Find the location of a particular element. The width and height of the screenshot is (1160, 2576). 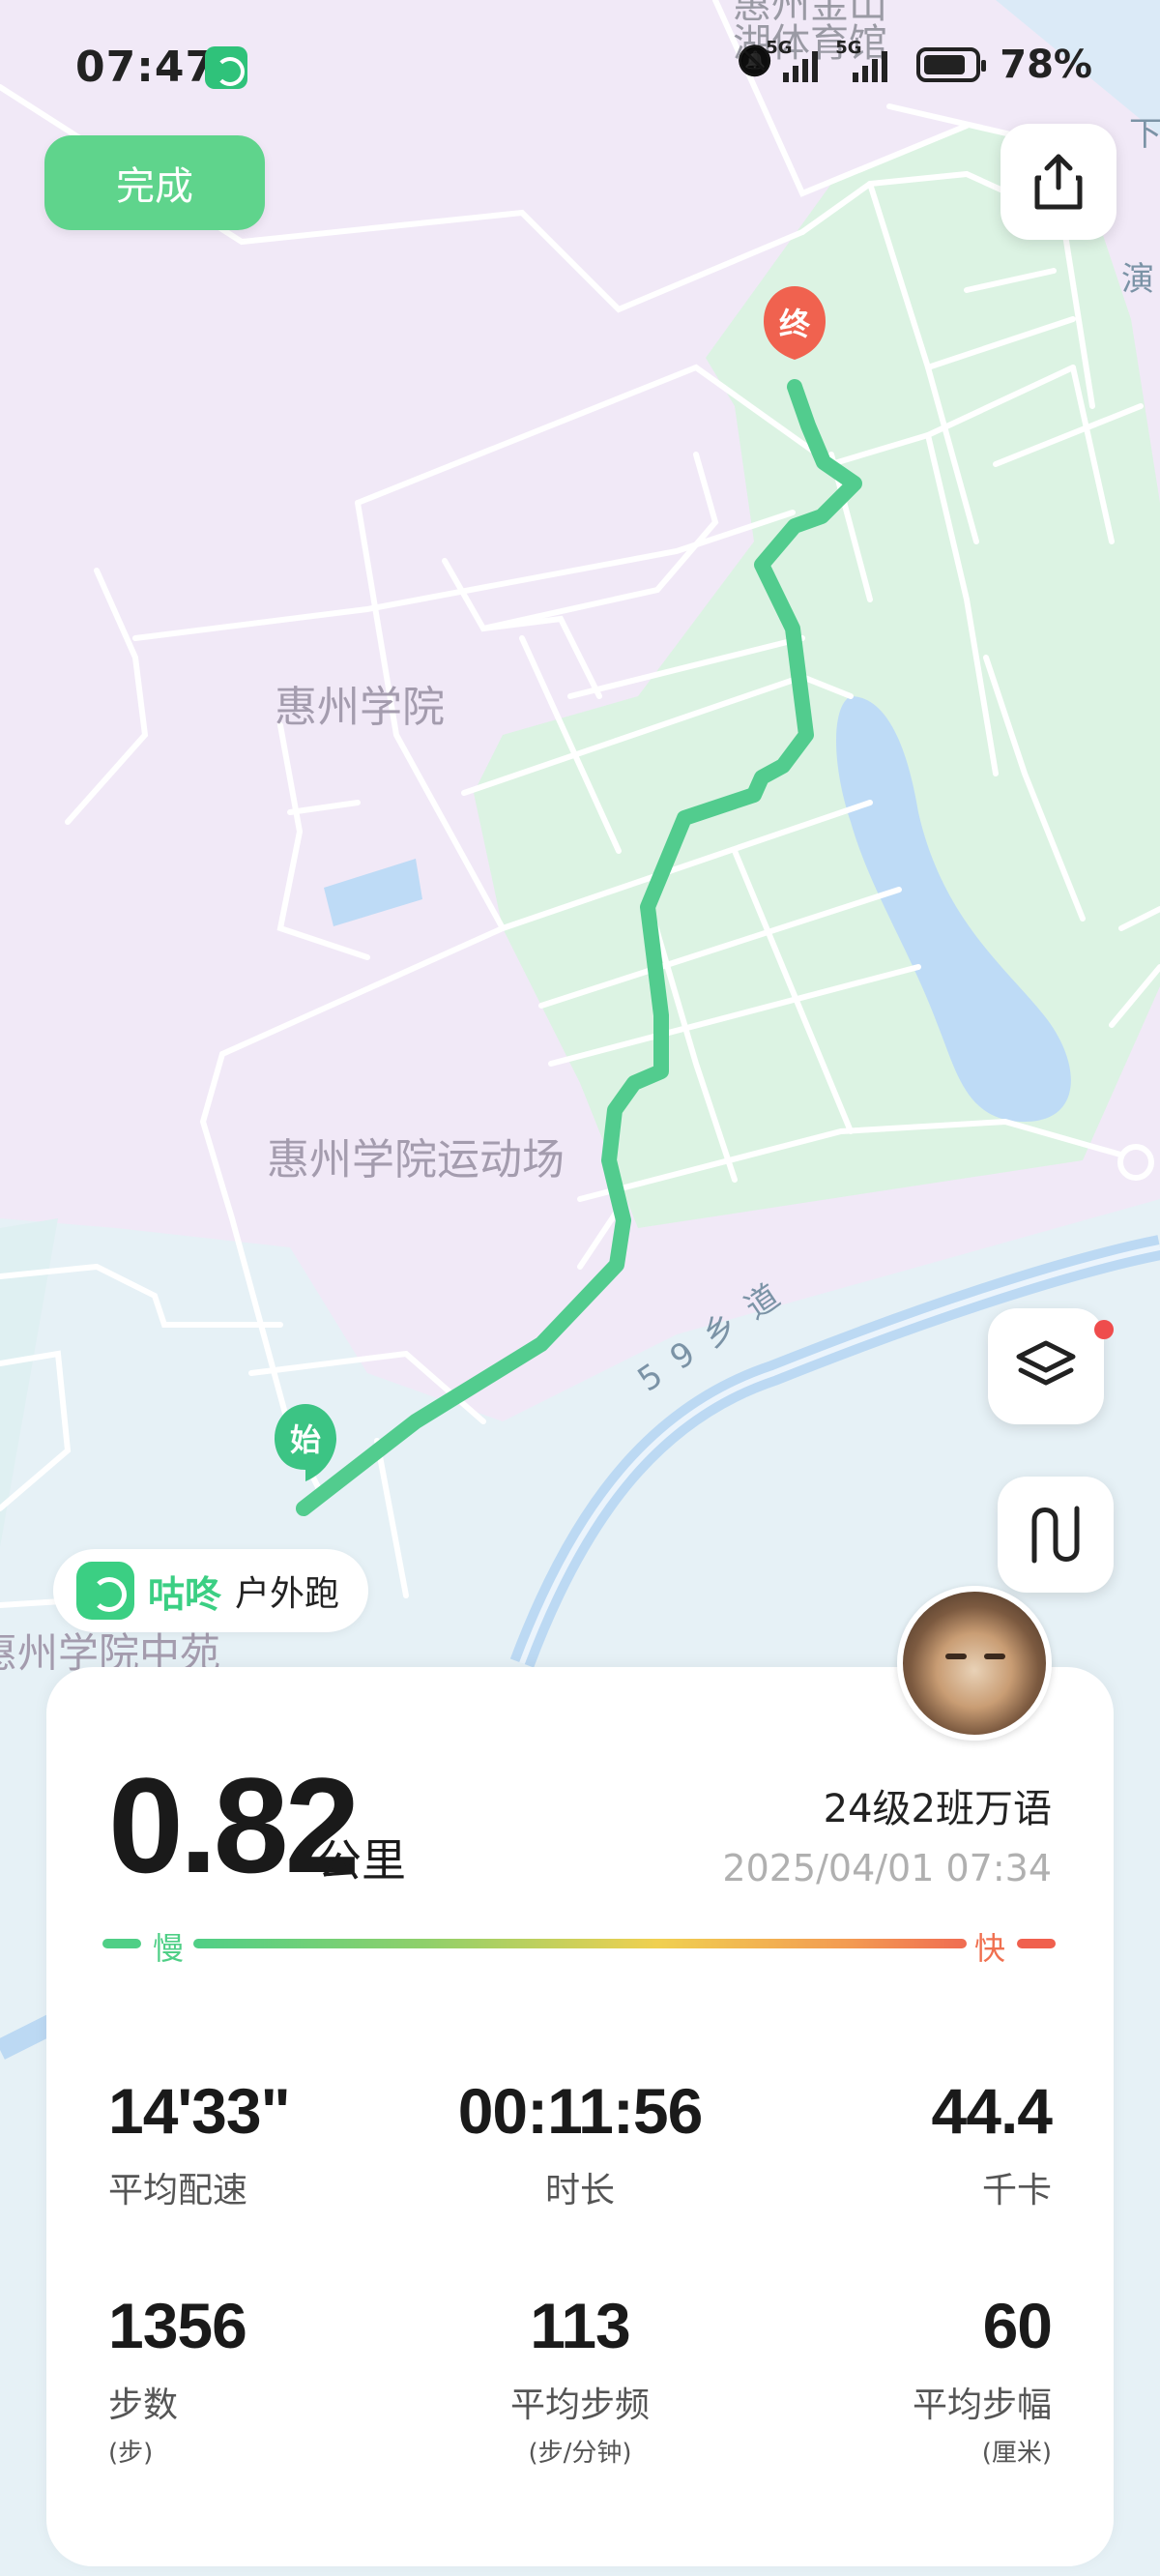

status-right: 5G 5G 78% is located at coordinates (914, 62).